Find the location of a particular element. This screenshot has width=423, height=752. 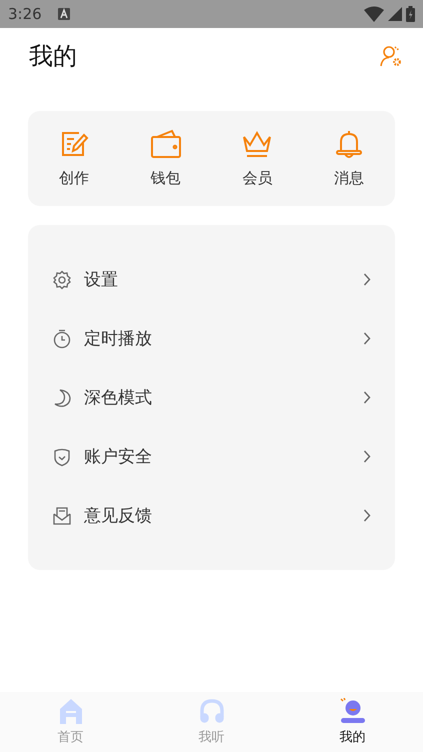

quick-action: 消息 is located at coordinates (349, 158).